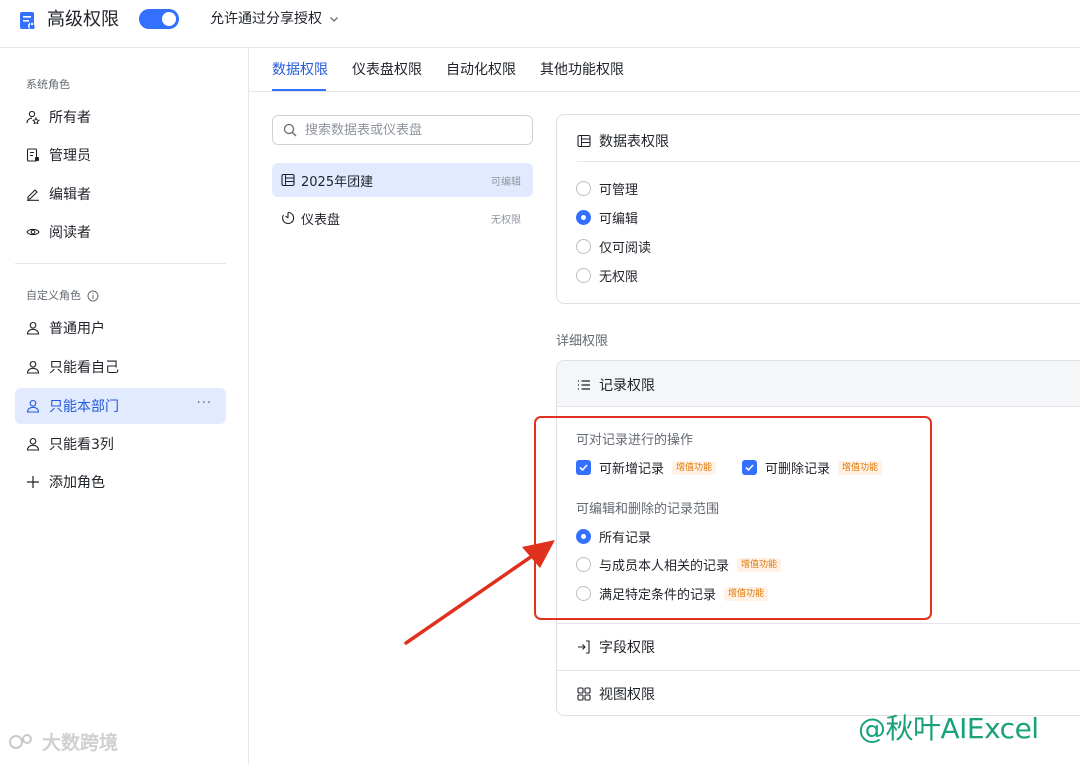 The width and height of the screenshot is (1080, 764). What do you see at coordinates (120, 406) in the screenshot?
I see `sidebar-item-department-only: 只能本部门 ···` at bounding box center [120, 406].